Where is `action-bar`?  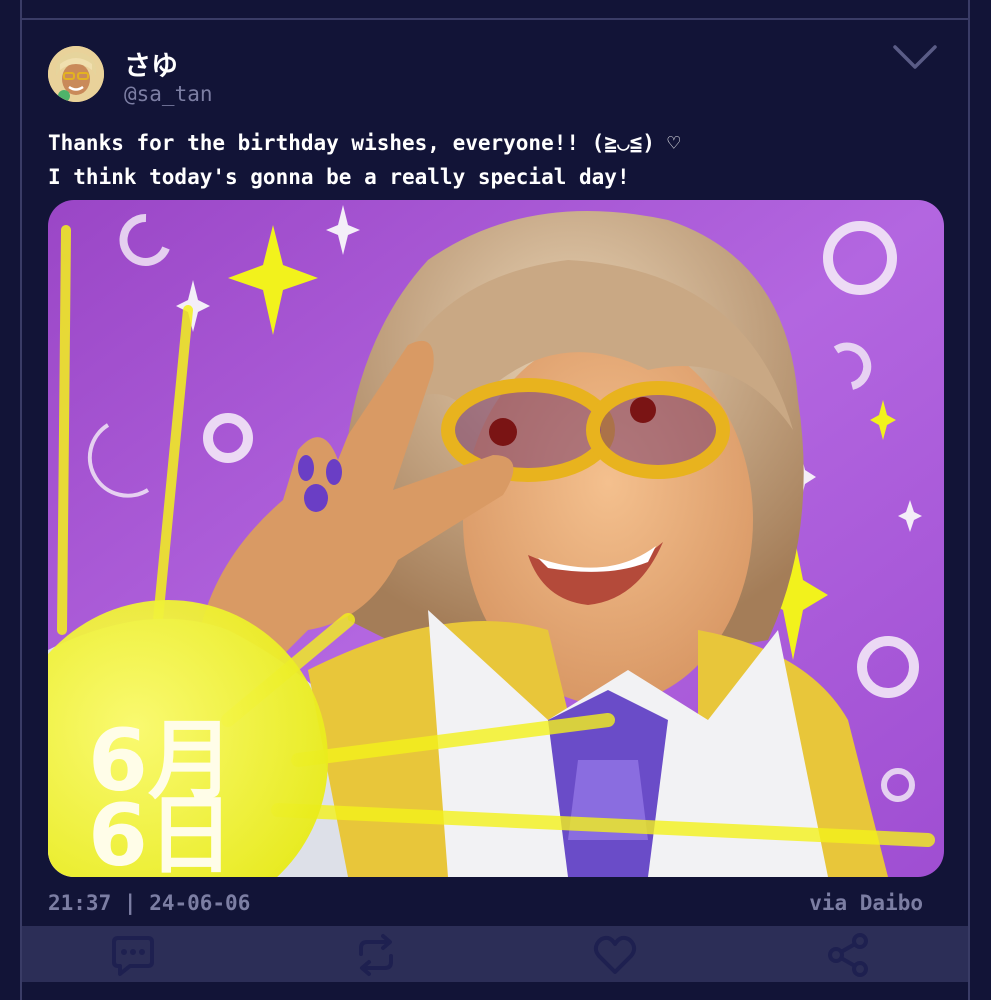 action-bar is located at coordinates (495, 954).